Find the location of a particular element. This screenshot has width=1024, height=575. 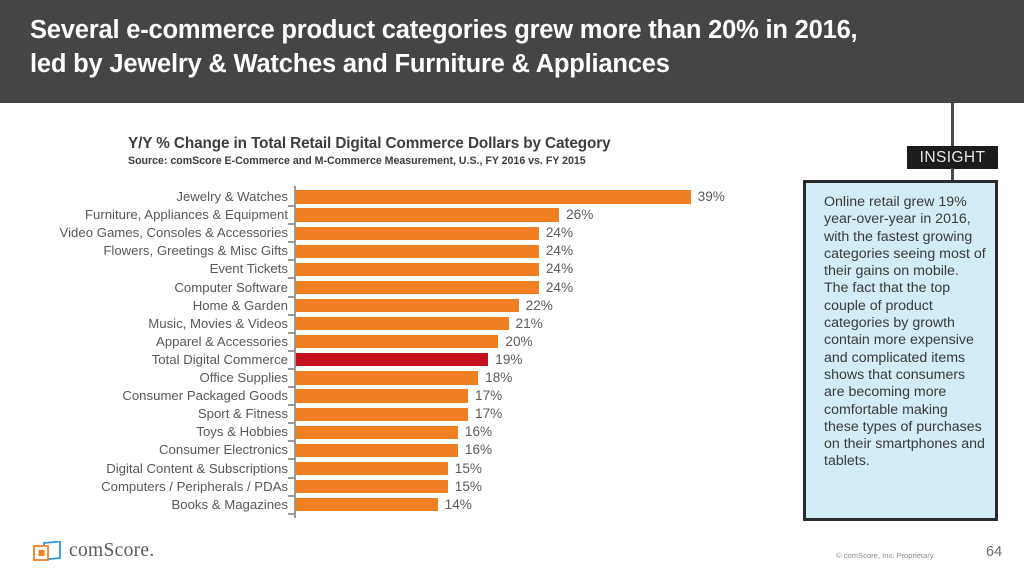

bar-row: Jewelry & Watches 39% is located at coordinates (395, 197).